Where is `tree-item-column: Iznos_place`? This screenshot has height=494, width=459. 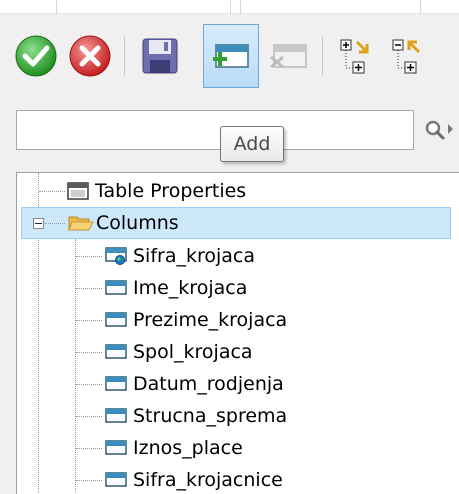
tree-item-column: Iznos_place is located at coordinates (238, 448).